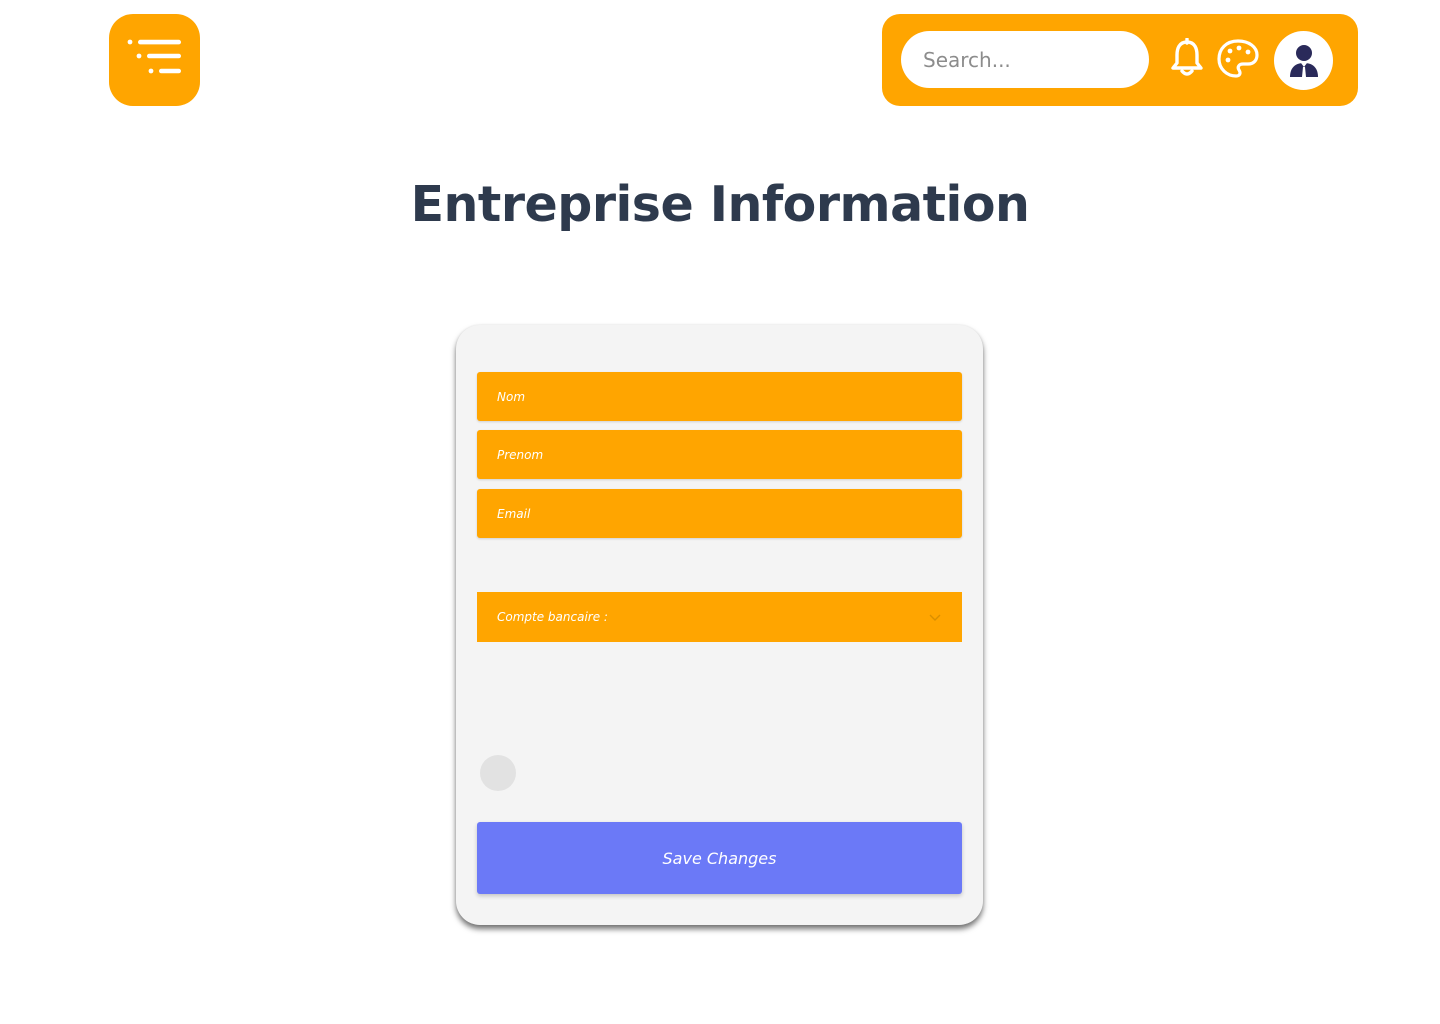 This screenshot has height=1024, width=1440. Describe the element at coordinates (720, 204) in the screenshot. I see `page-title: Entreprise Information` at that location.